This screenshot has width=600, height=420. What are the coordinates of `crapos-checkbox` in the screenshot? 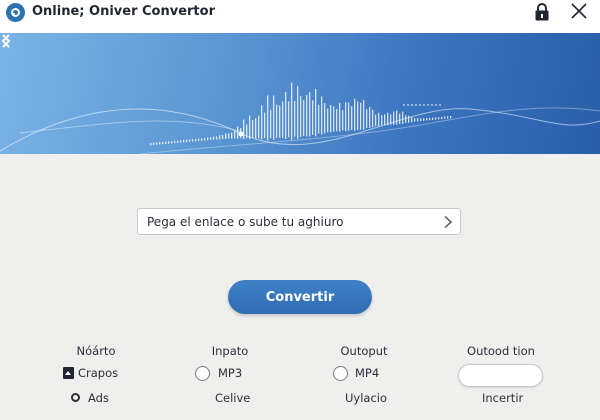 It's located at (68, 373).